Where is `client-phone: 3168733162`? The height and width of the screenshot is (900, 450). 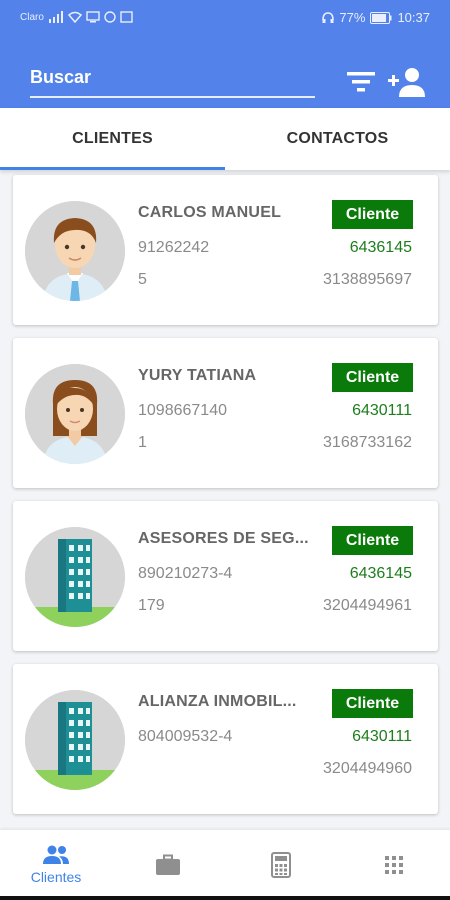
client-phone: 3168733162 is located at coordinates (367, 442).